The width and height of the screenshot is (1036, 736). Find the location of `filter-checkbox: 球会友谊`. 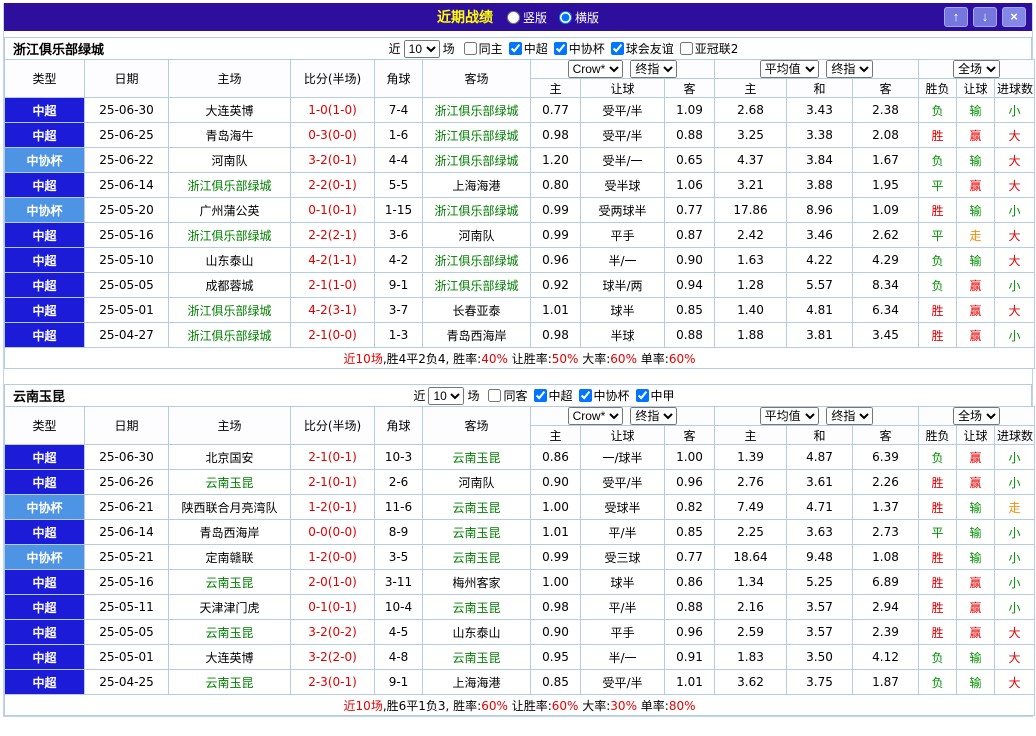

filter-checkbox: 球会友谊 is located at coordinates (642, 48).